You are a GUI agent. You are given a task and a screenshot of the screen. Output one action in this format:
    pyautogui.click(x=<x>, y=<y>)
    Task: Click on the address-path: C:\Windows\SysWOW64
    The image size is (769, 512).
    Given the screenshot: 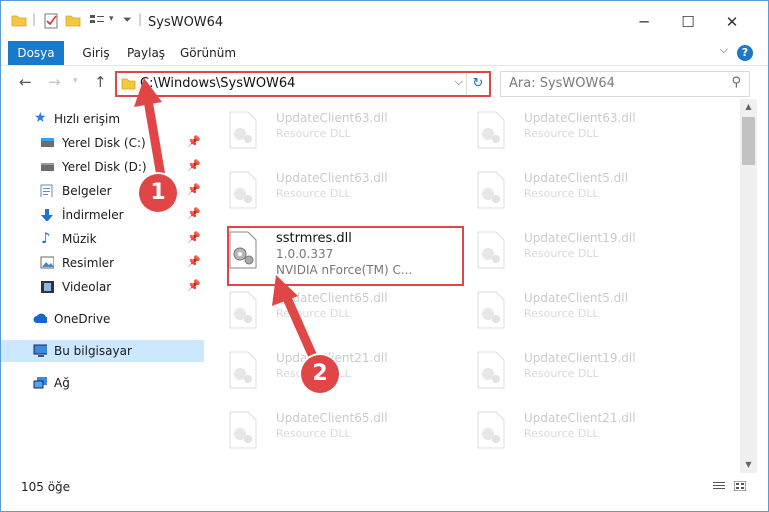 What is the action you would take?
    pyautogui.click(x=218, y=83)
    